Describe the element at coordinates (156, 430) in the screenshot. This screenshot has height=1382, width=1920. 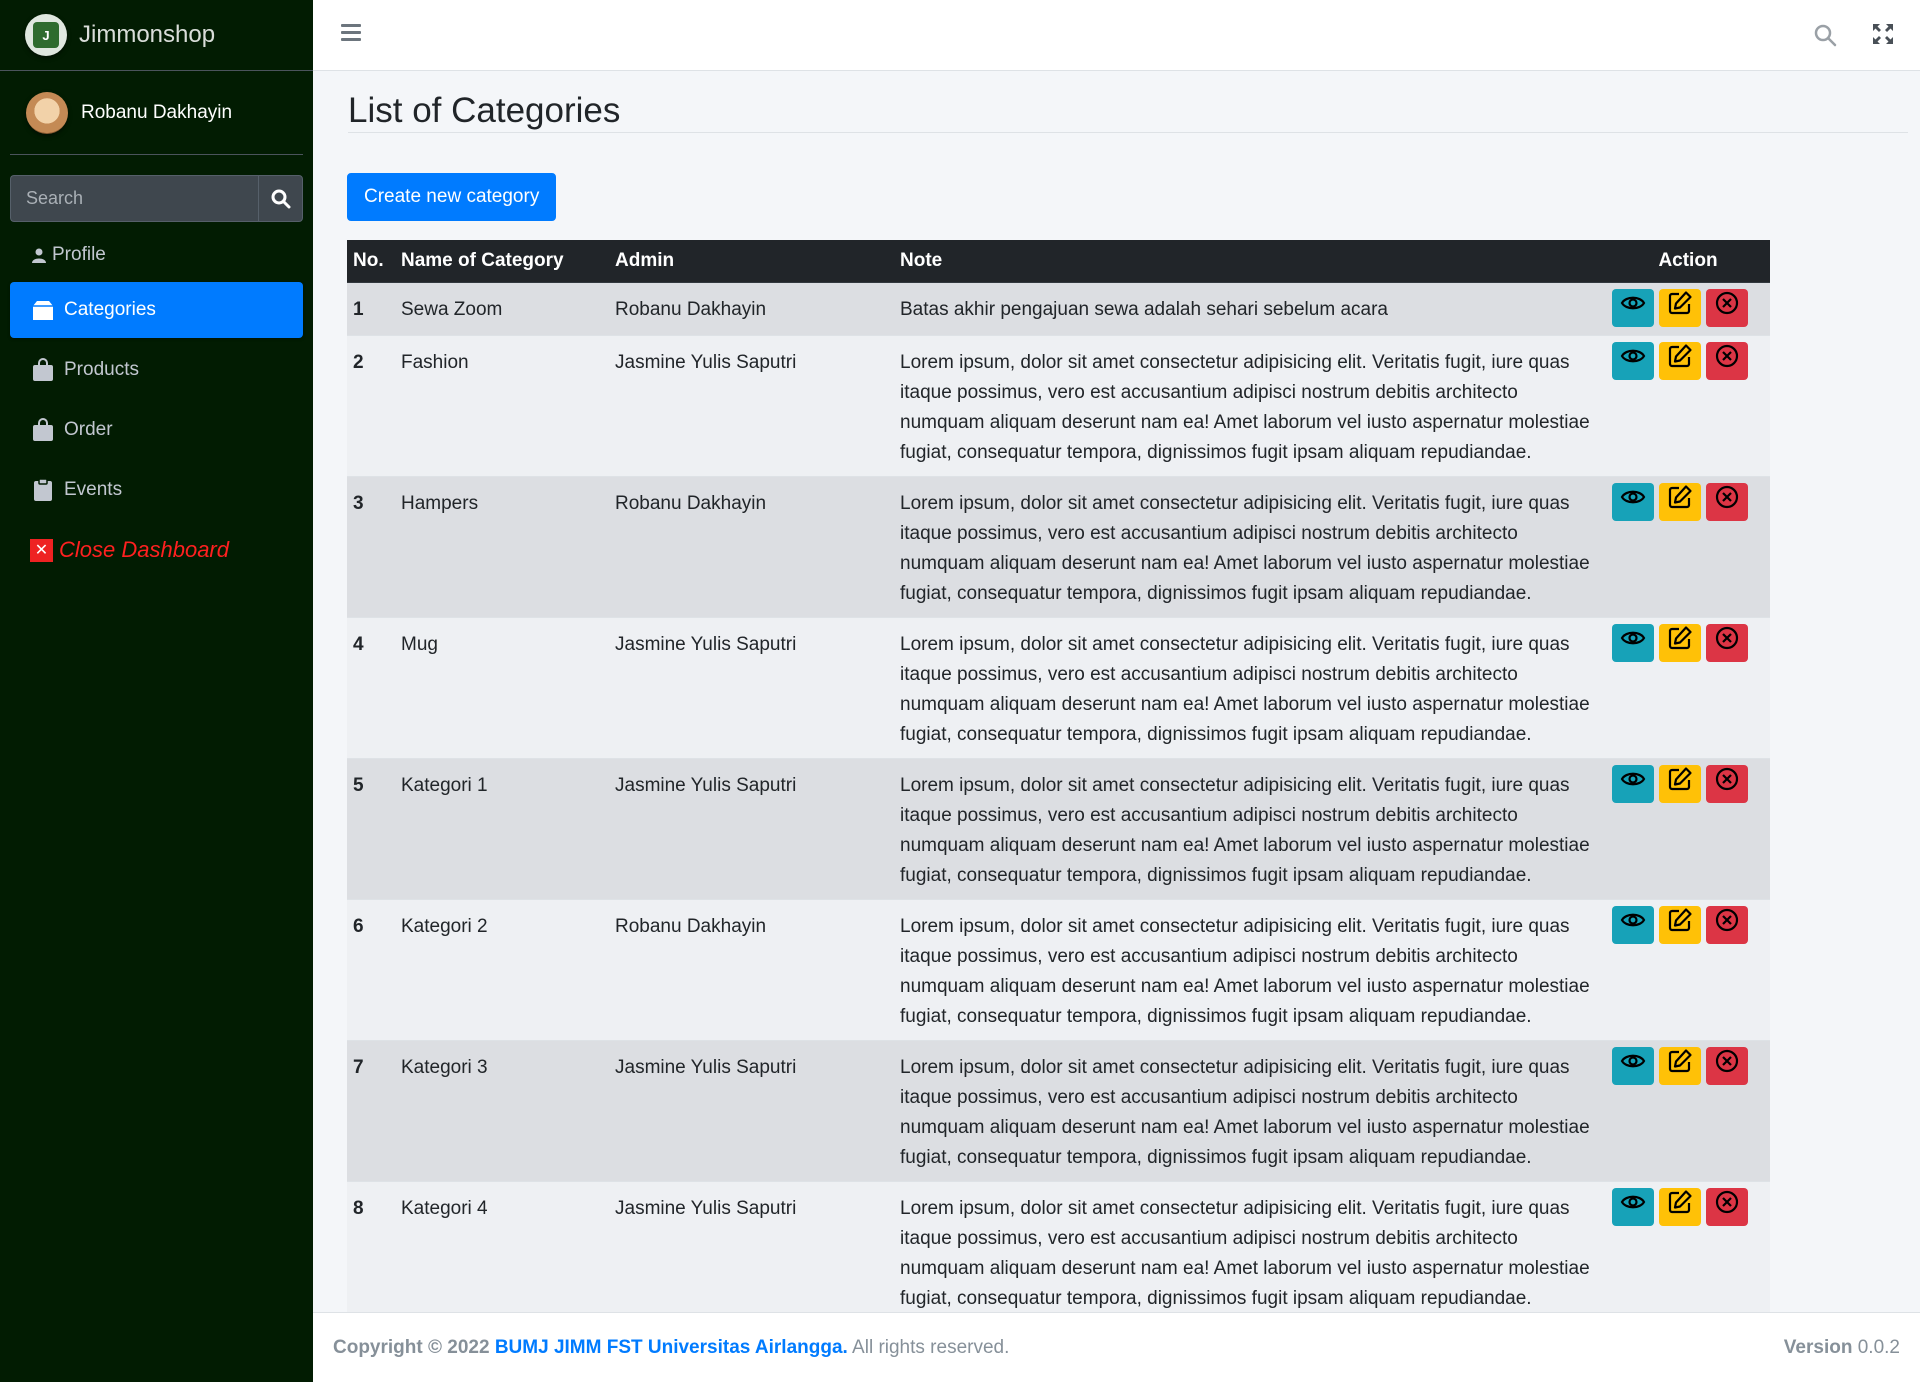
I see `sidebar-item-order: Order` at that location.